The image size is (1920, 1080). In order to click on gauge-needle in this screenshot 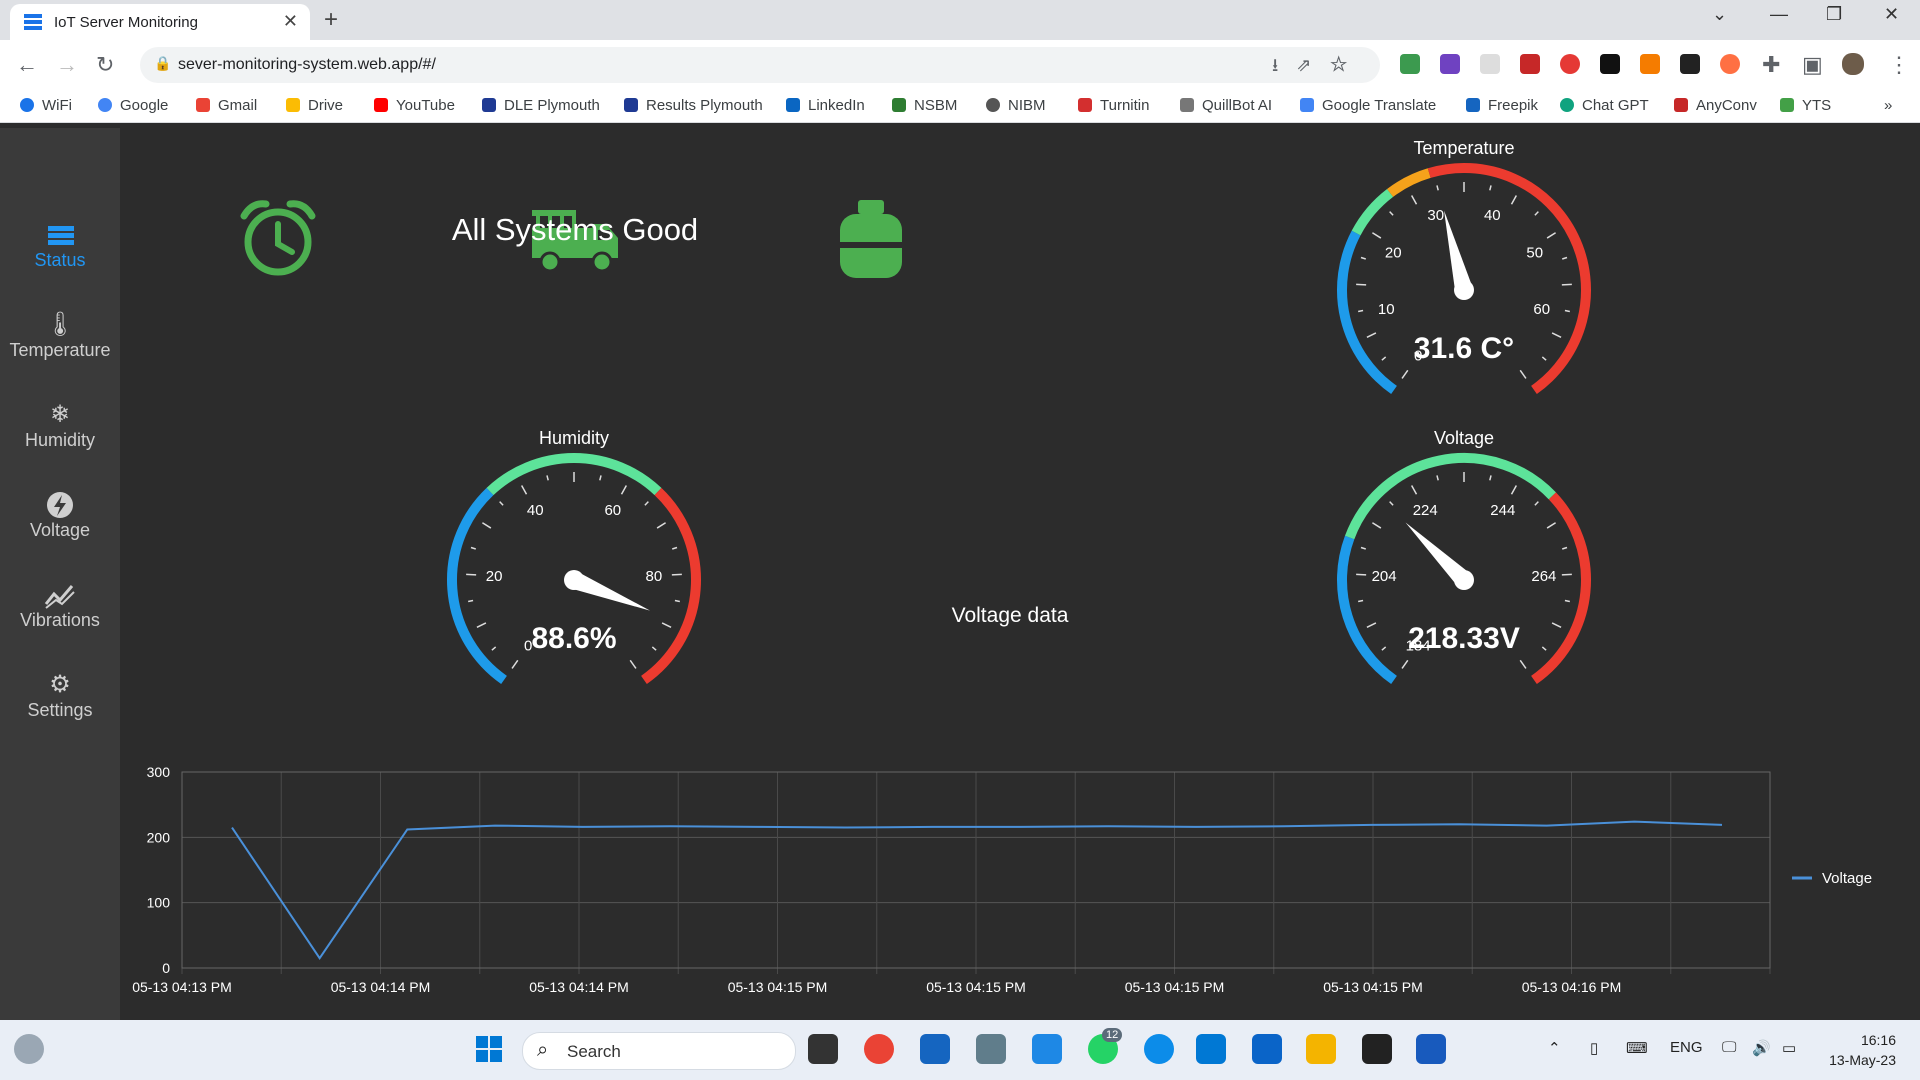, I will do `click(1458, 251)`.